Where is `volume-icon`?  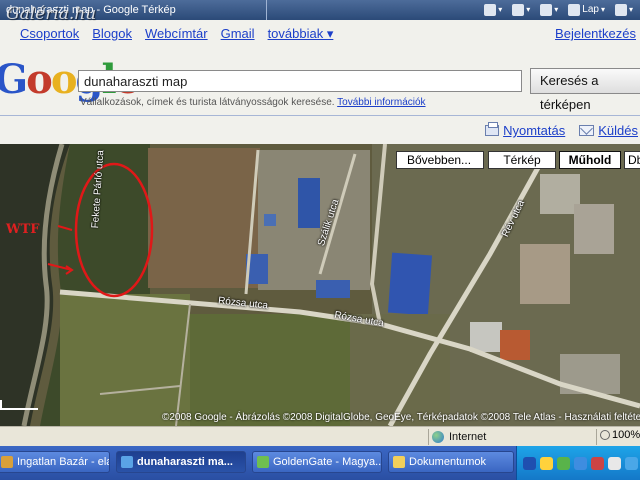
volume-icon is located at coordinates (631, 463).